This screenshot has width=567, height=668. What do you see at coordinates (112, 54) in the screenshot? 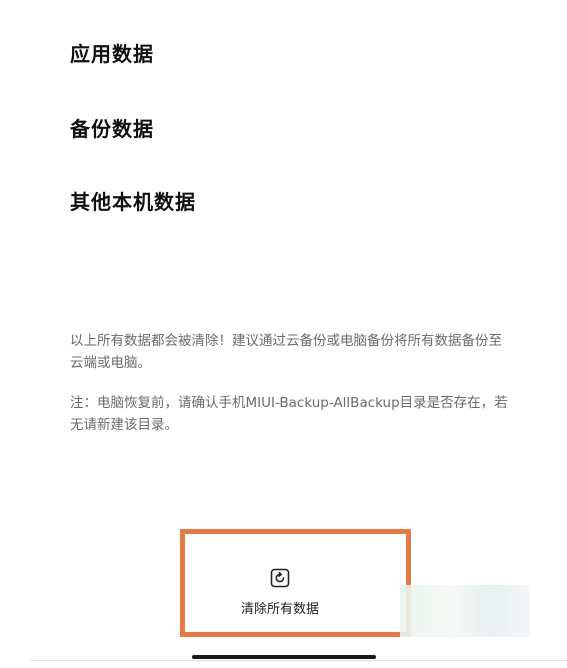
I see `section-app-data: 应用数据` at bounding box center [112, 54].